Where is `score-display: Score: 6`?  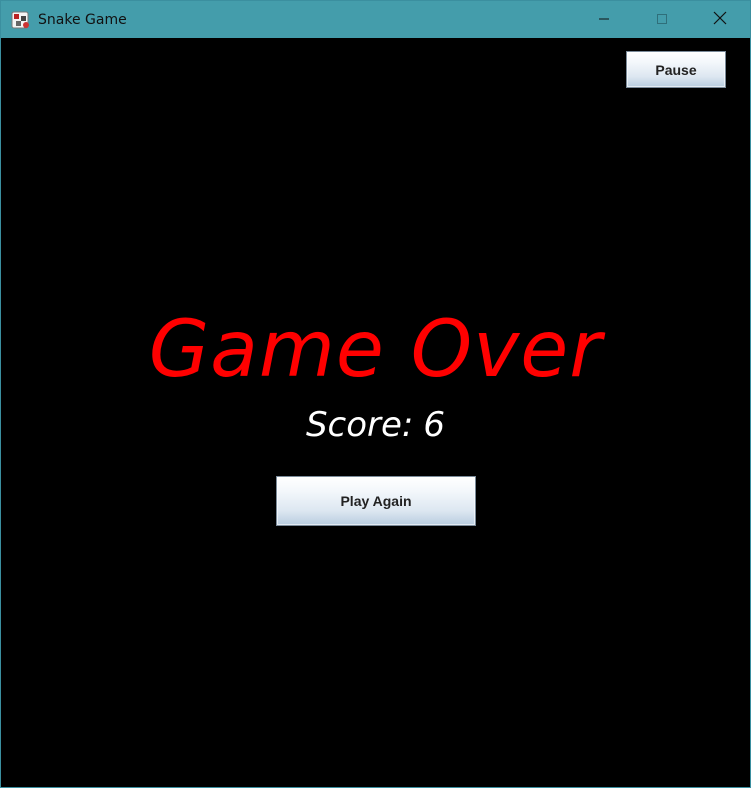
score-display: Score: 6 is located at coordinates (375, 425).